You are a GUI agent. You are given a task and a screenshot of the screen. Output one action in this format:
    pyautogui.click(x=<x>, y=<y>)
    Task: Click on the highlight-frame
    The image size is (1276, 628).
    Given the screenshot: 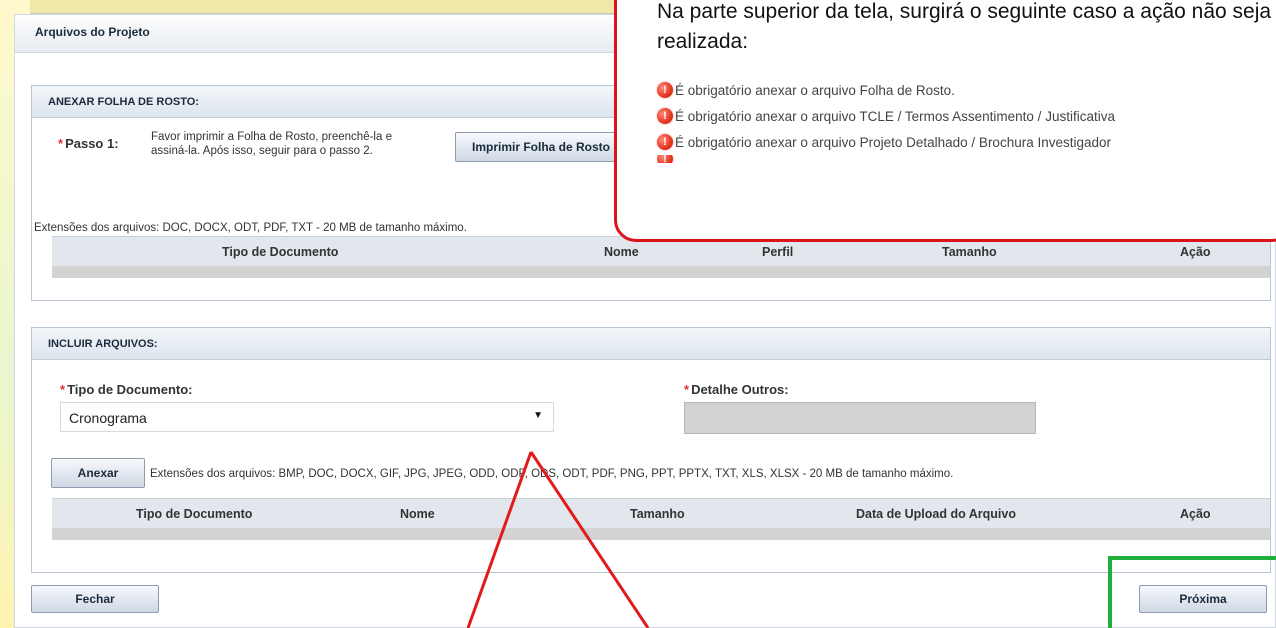 What is the action you would take?
    pyautogui.click(x=1192, y=592)
    